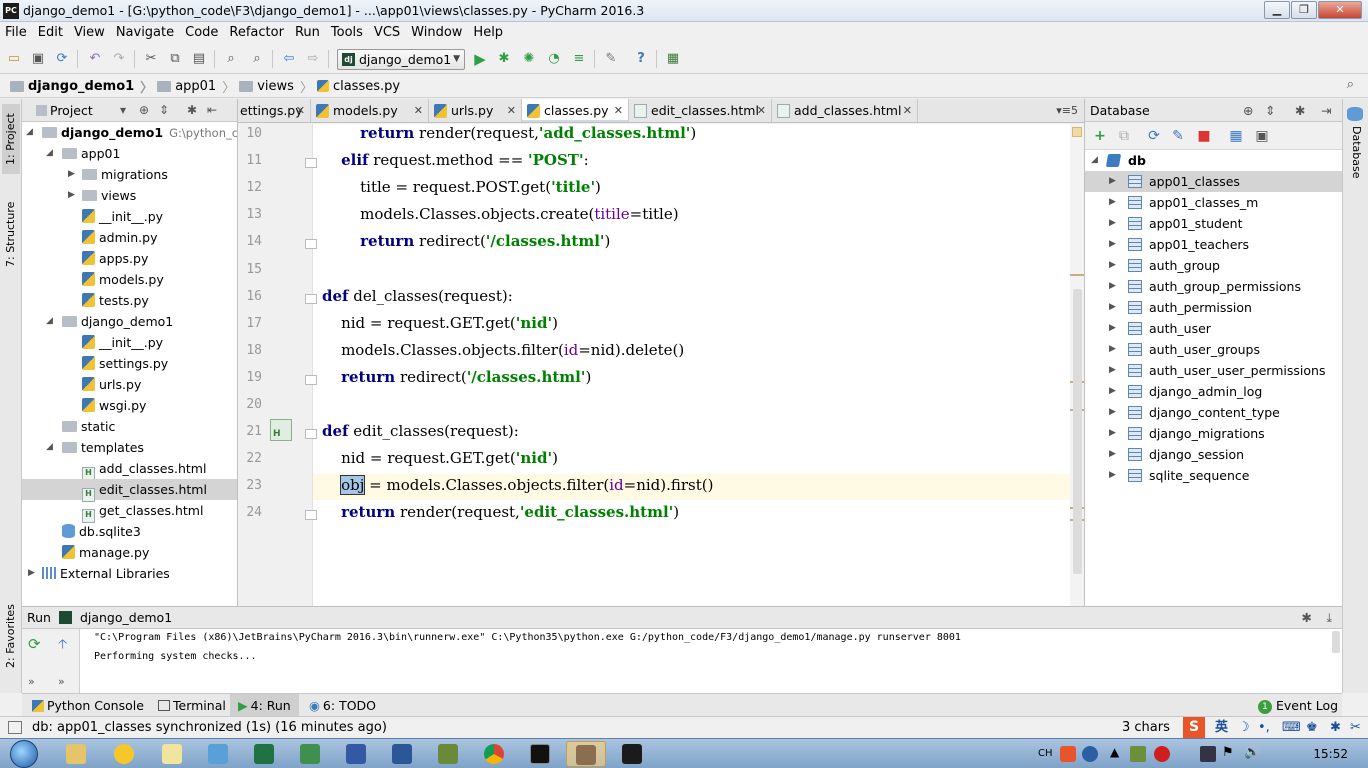  Describe the element at coordinates (1213, 412) in the screenshot. I see `database-table-item: ▶ django_content_type` at that location.